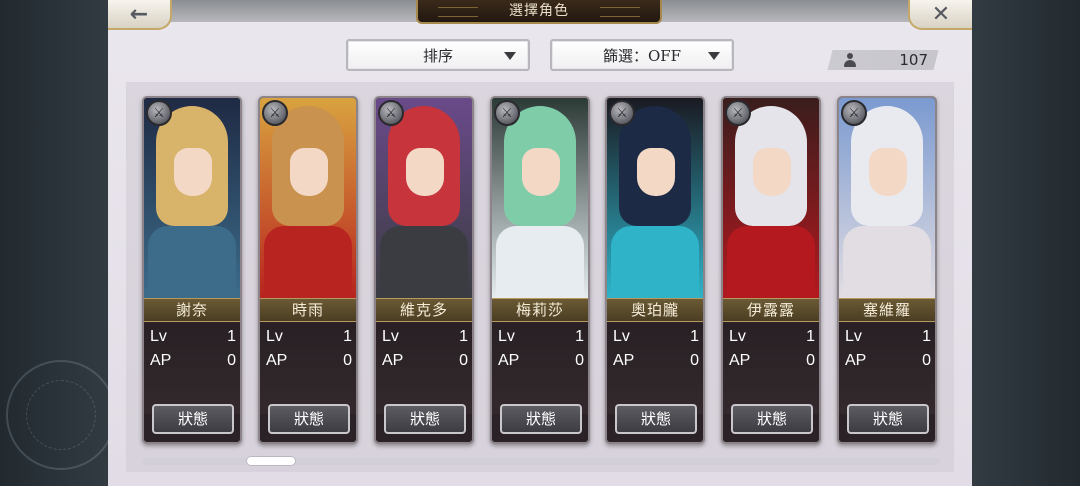 This screenshot has width=1080, height=486. Describe the element at coordinates (540, 310) in the screenshot. I see `character-name: 梅莉莎` at that location.